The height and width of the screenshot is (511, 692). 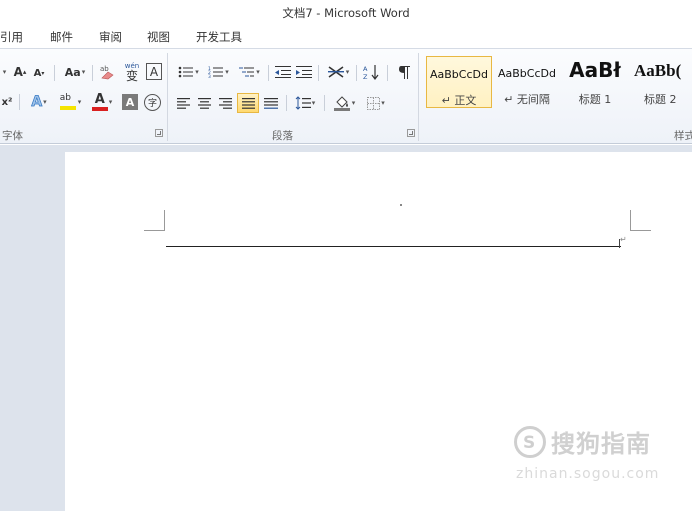 What do you see at coordinates (209, 76) in the screenshot?
I see `svg-text: 3` at bounding box center [209, 76].